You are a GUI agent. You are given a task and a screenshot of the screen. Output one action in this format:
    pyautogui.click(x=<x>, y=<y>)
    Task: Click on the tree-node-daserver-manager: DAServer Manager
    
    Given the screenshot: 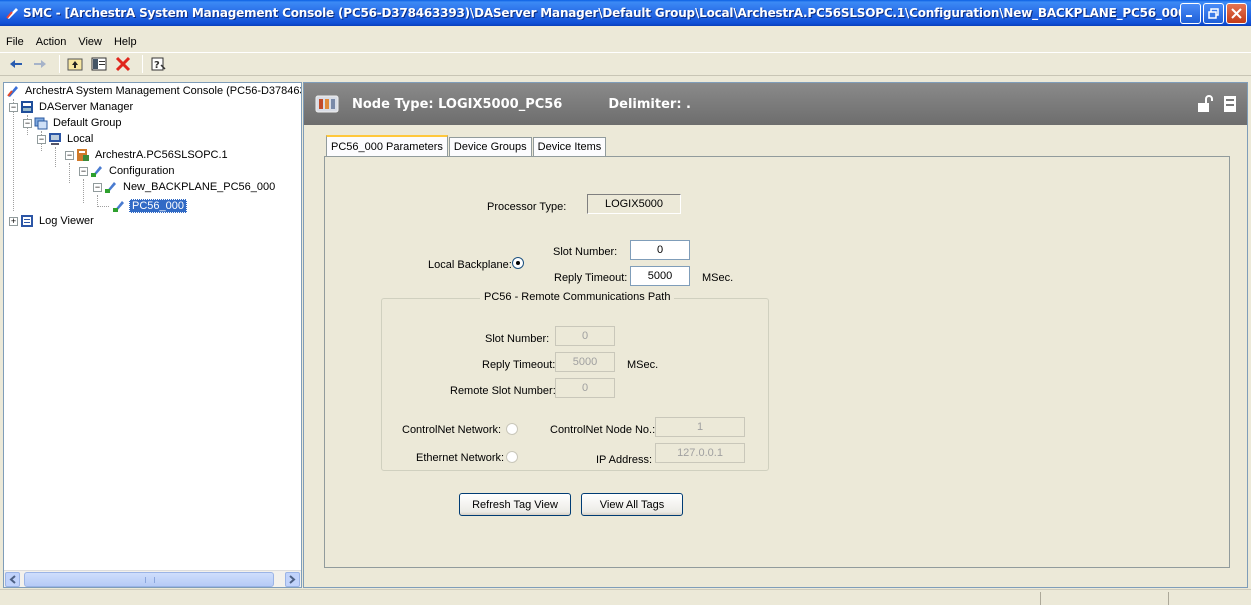 What is the action you would take?
    pyautogui.click(x=77, y=107)
    